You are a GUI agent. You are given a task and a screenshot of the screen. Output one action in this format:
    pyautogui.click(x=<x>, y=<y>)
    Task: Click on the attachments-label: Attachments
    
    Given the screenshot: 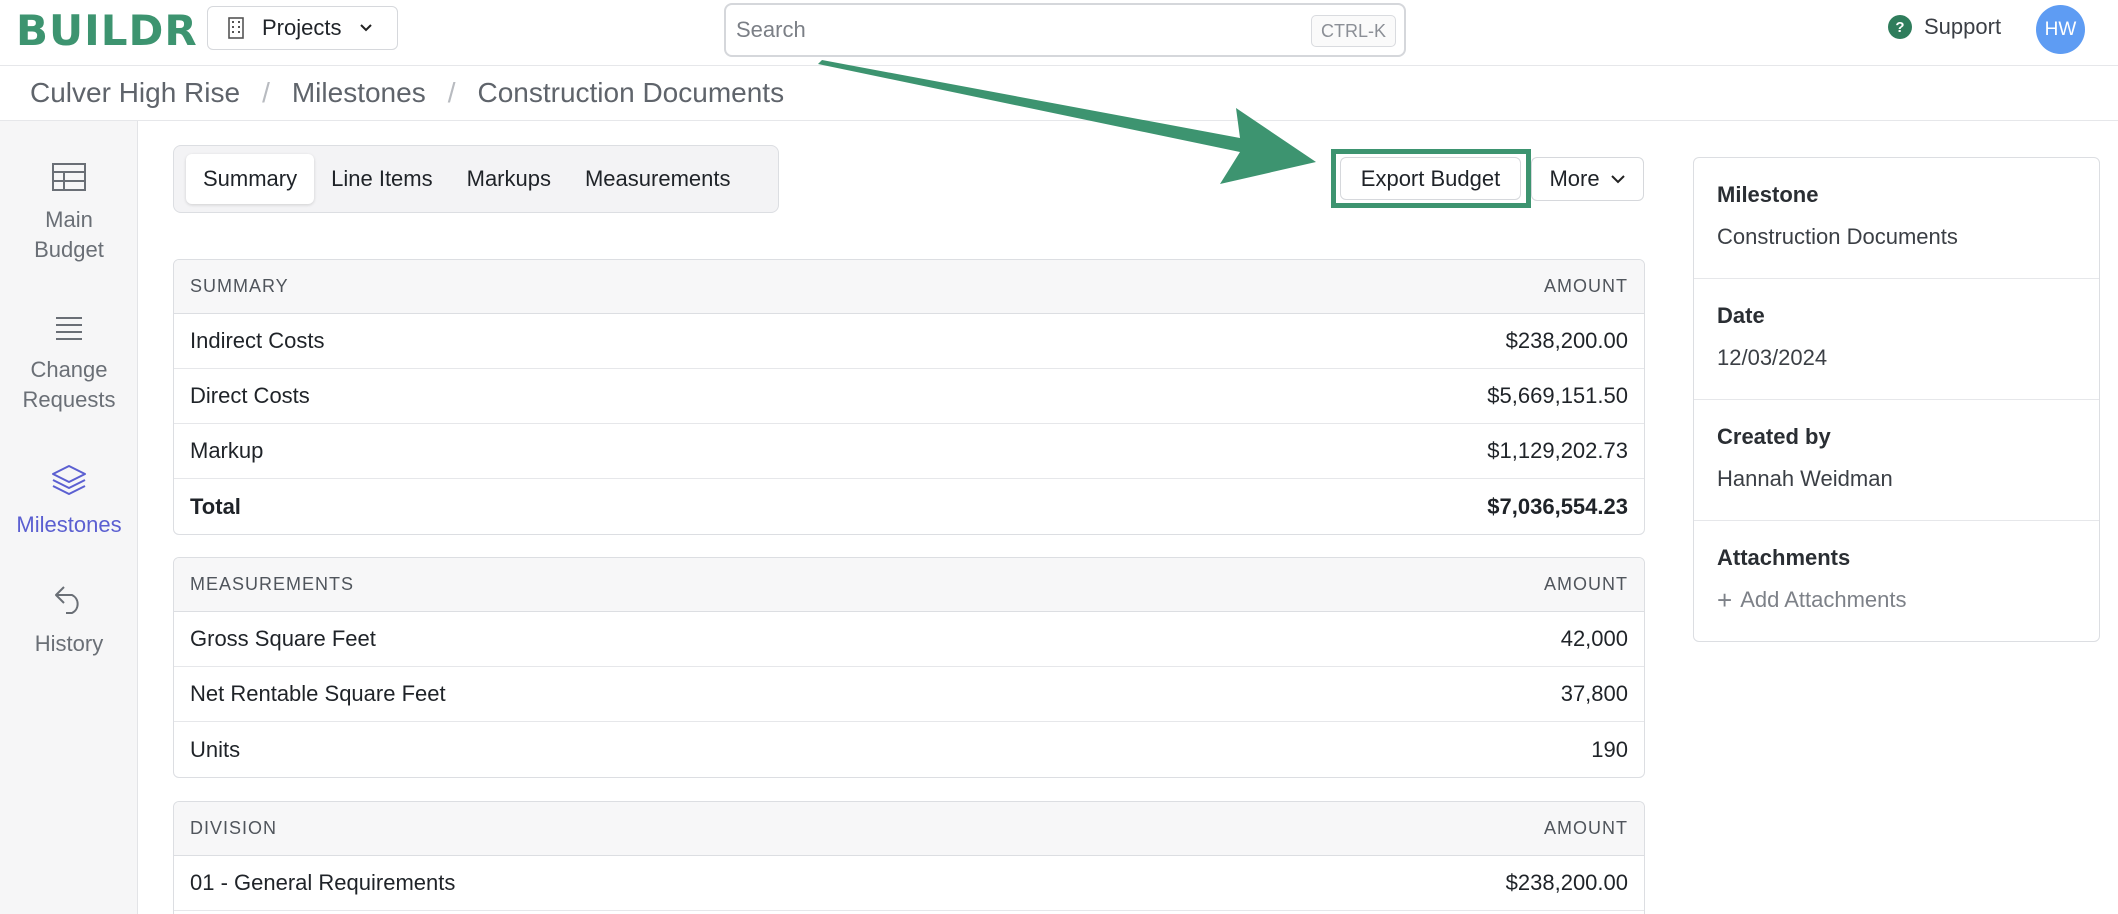 What is the action you would take?
    pyautogui.click(x=1784, y=557)
    